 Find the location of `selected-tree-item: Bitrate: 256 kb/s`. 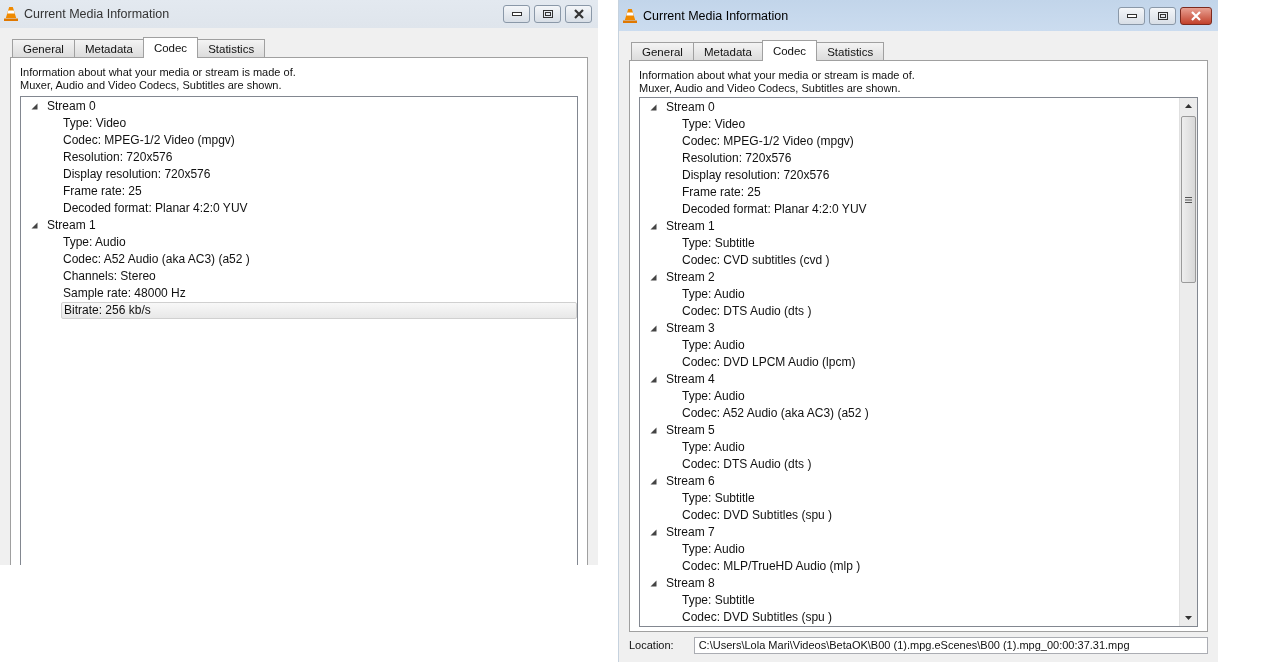

selected-tree-item: Bitrate: 256 kb/s is located at coordinates (319, 310).